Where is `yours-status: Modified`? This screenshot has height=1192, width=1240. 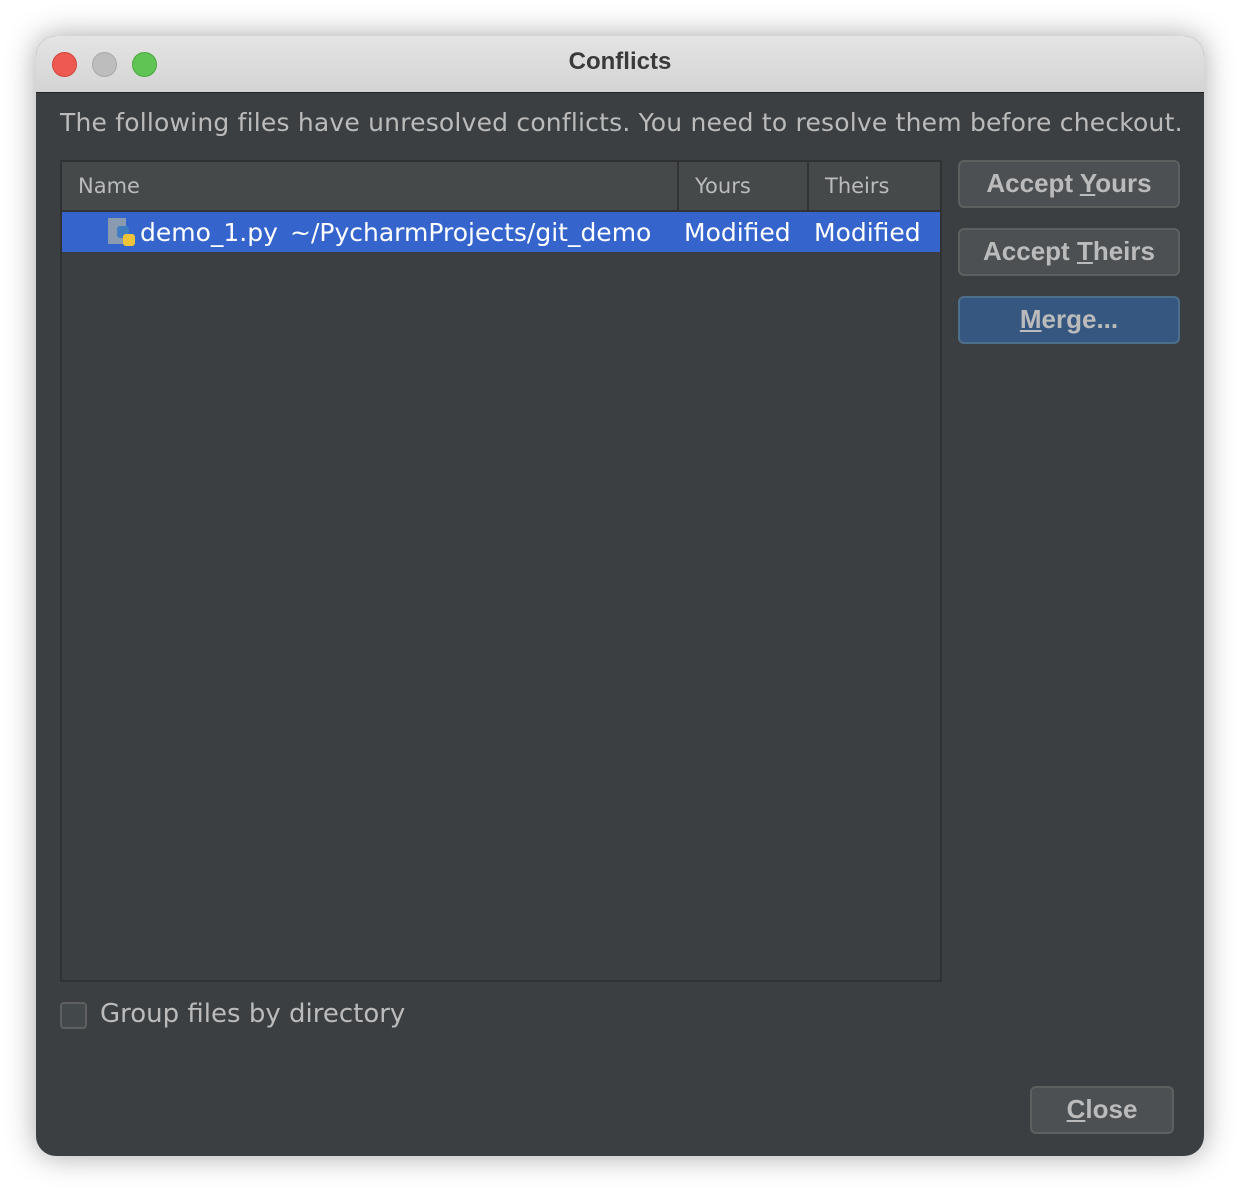 yours-status: Modified is located at coordinates (737, 232).